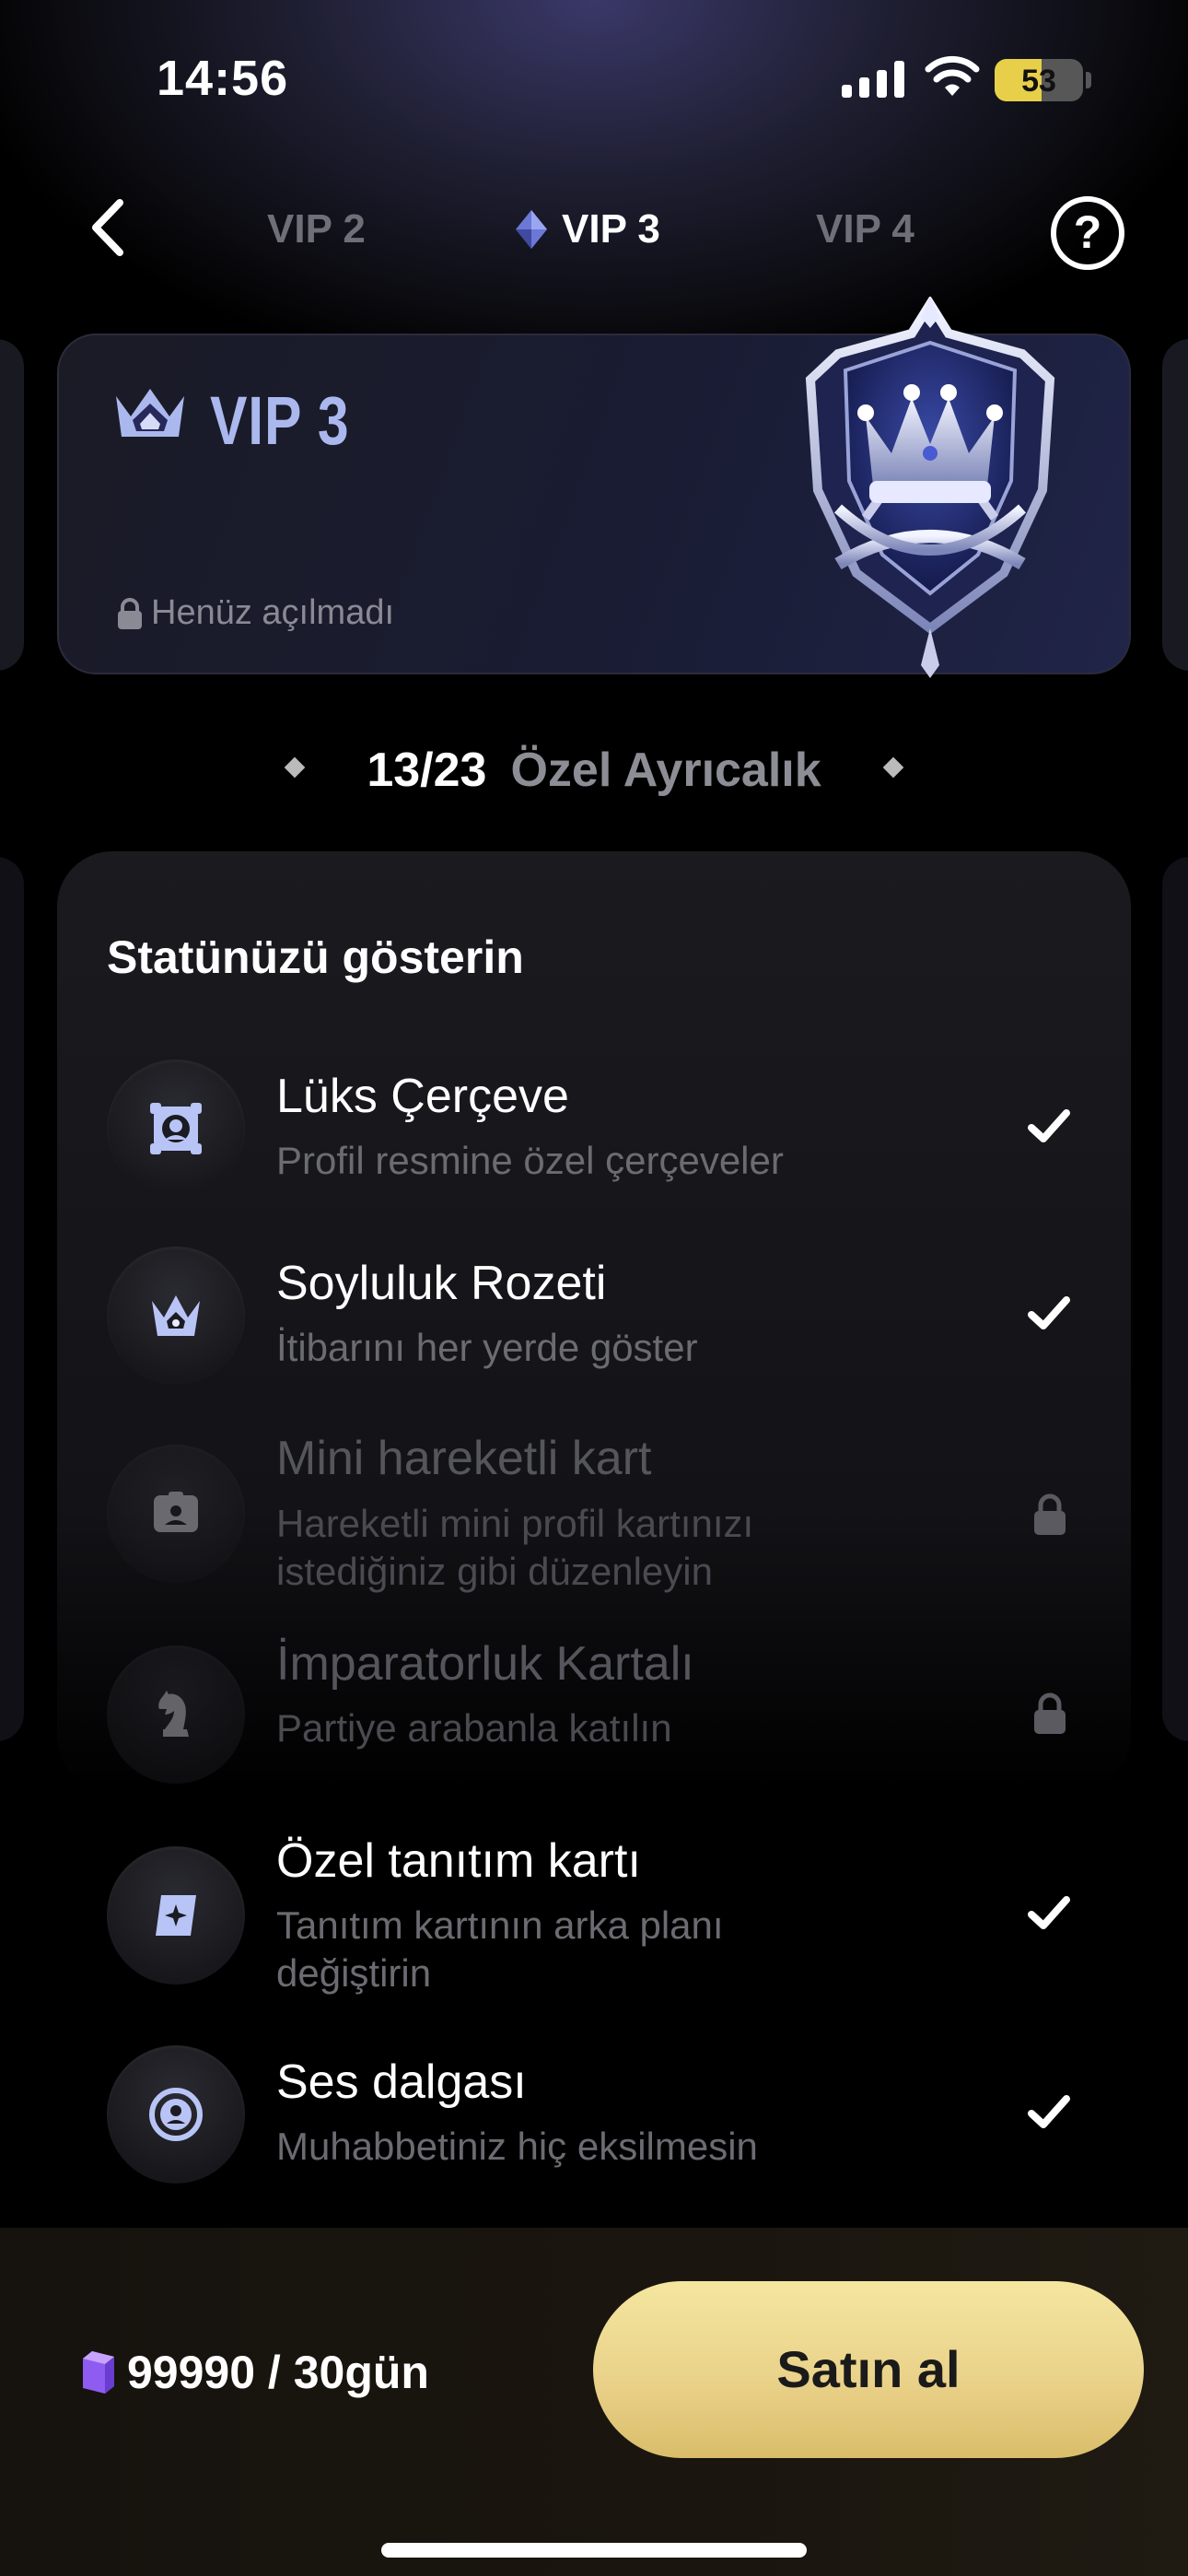 The image size is (1188, 2576). I want to click on price-display: 99990 / 30gün, so click(256, 2372).